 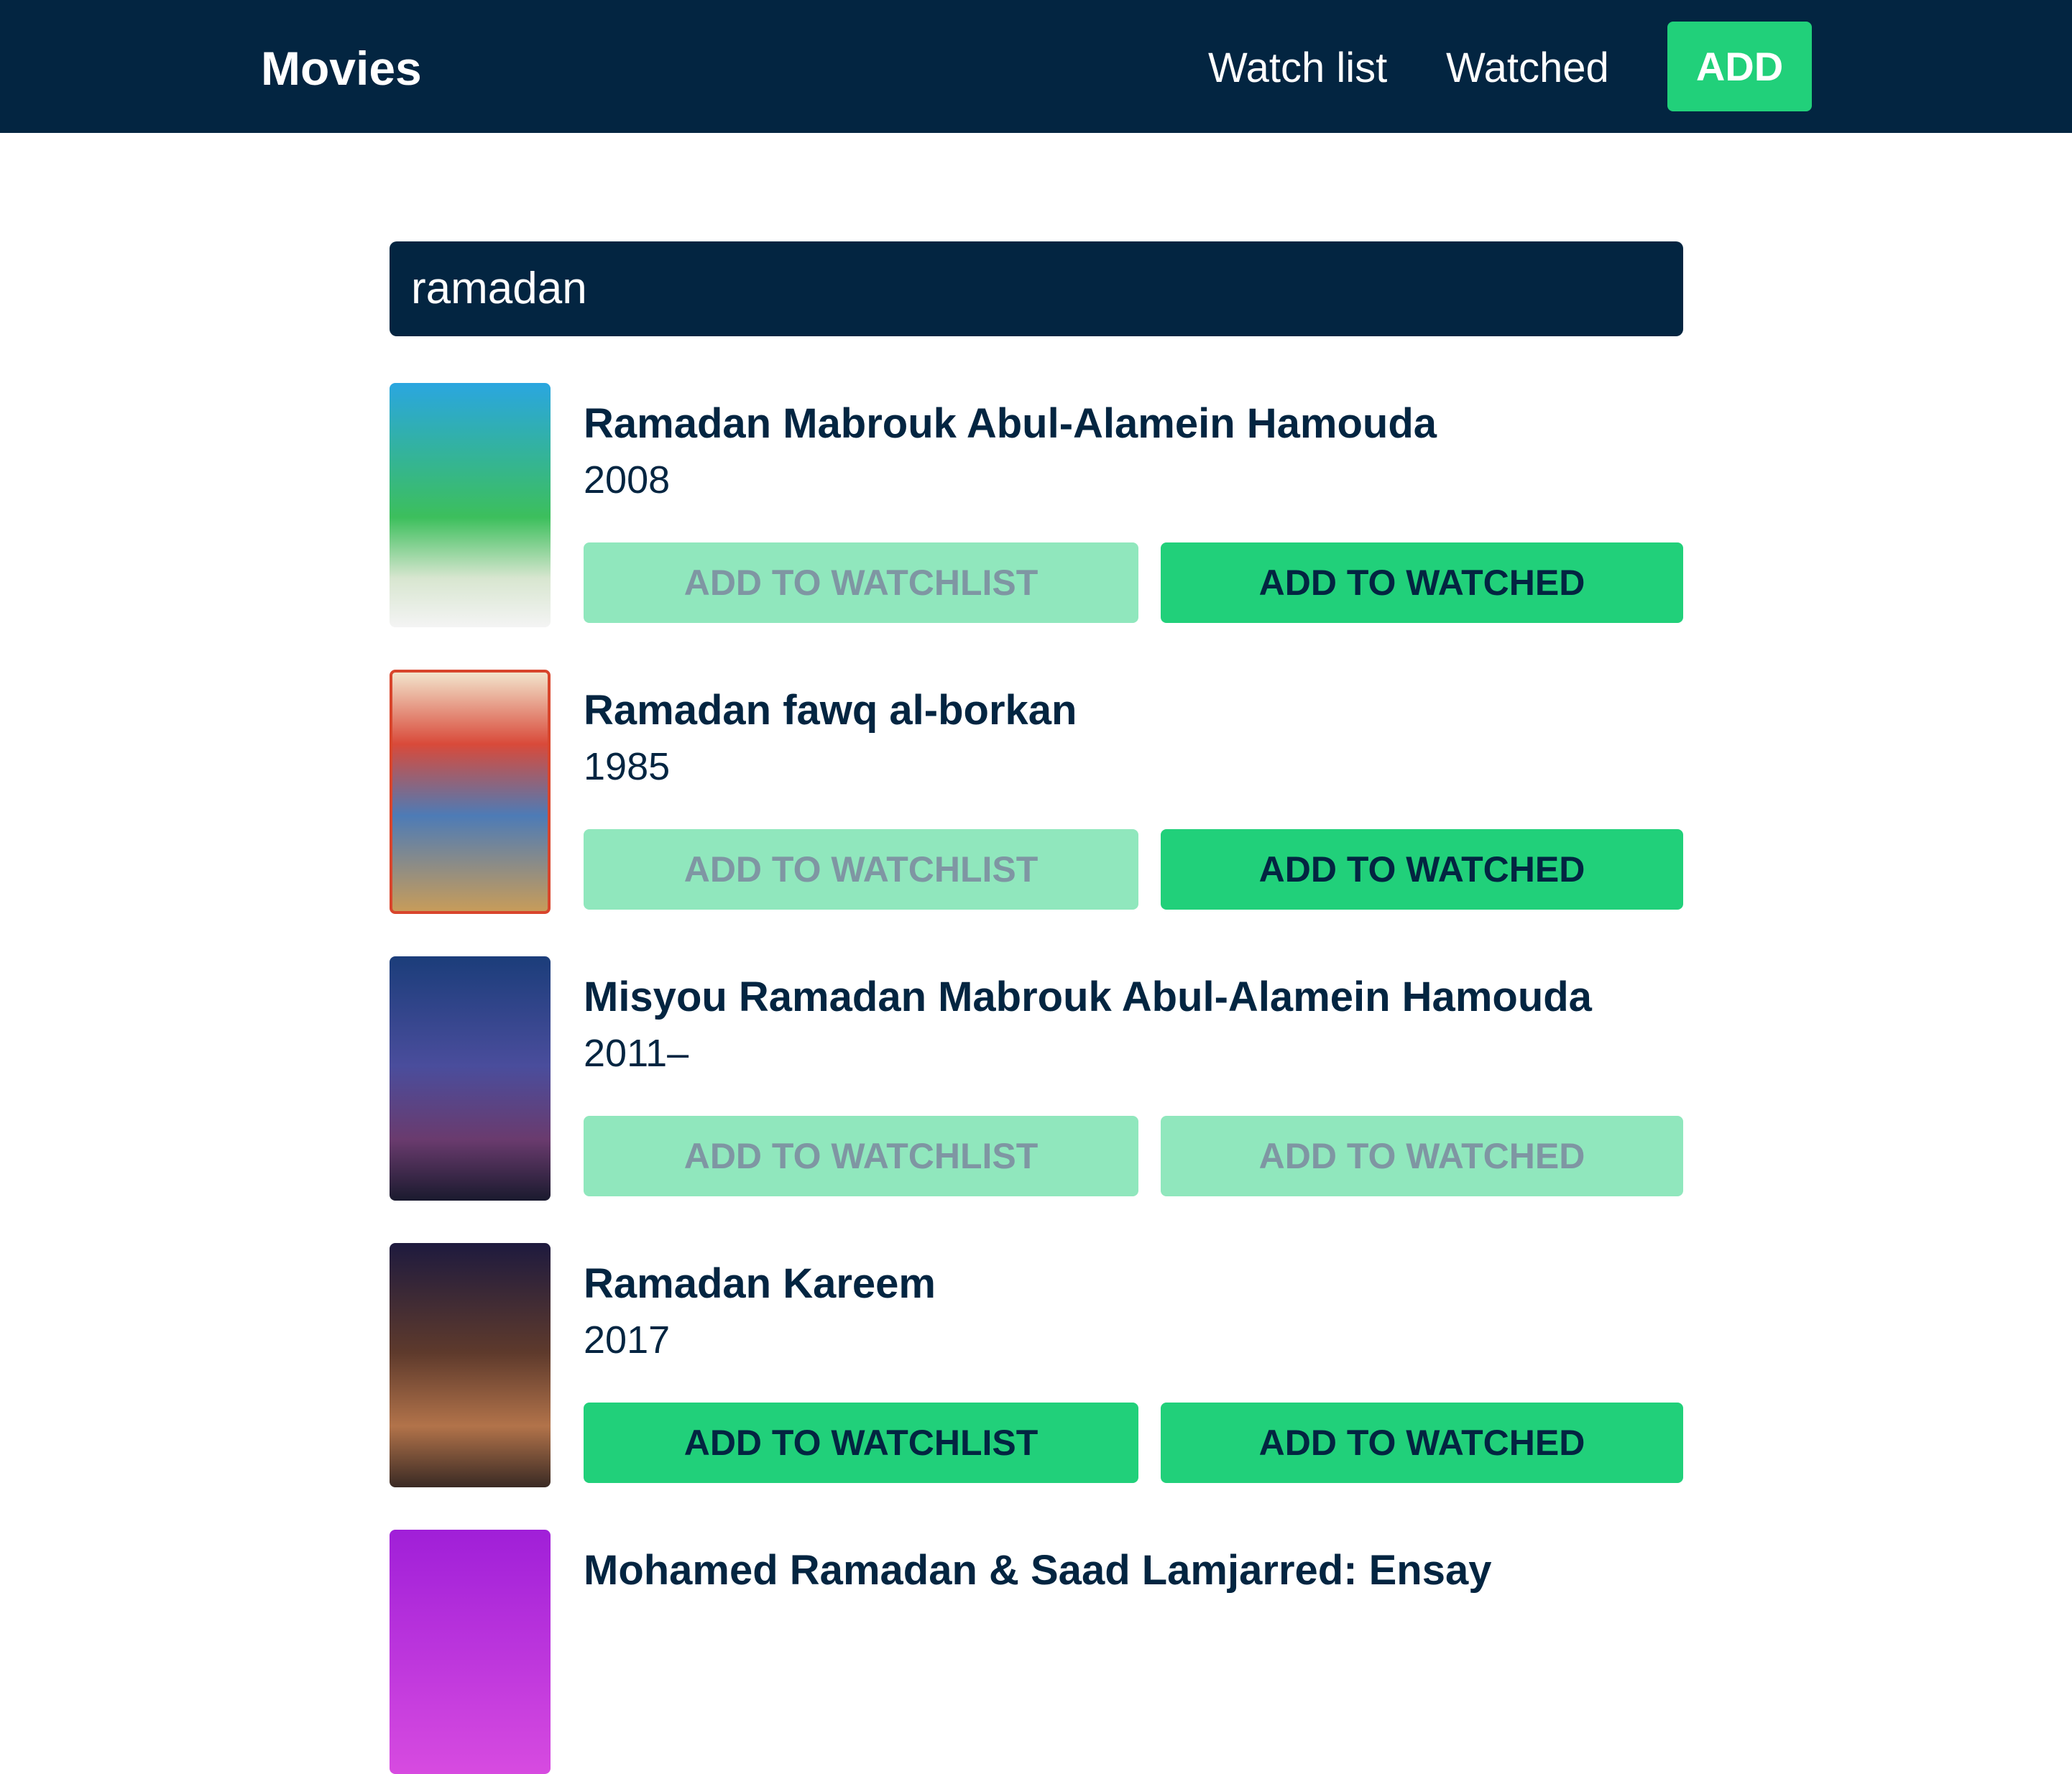 What do you see at coordinates (341, 68) in the screenshot?
I see `brand-logo: Movies` at bounding box center [341, 68].